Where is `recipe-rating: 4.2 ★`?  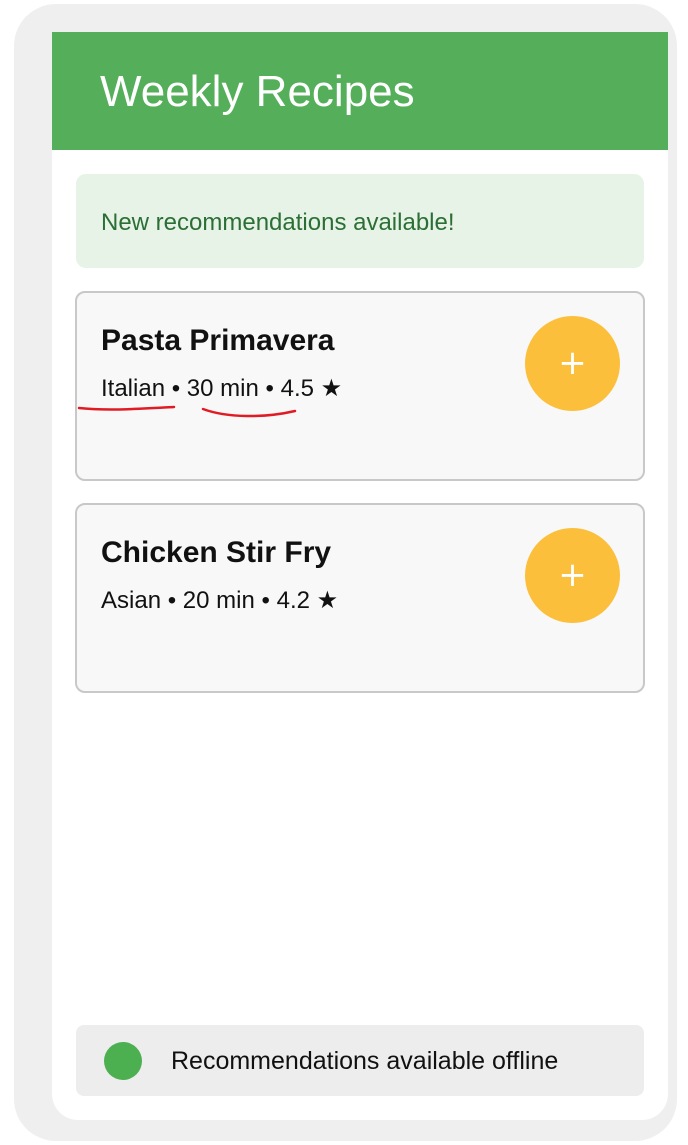
recipe-rating: 4.2 ★ is located at coordinates (307, 600).